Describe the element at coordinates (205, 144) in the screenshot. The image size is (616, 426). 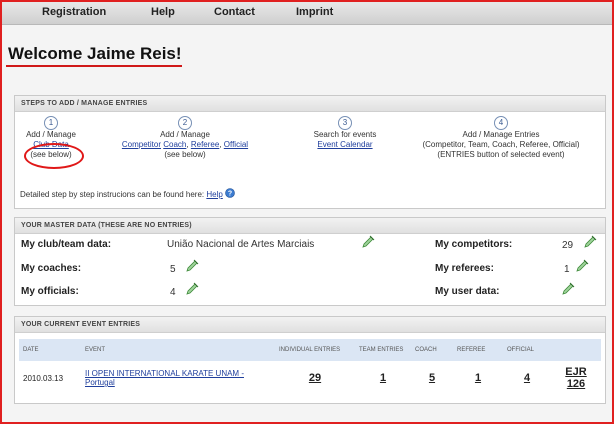
I see `referee-link: Referee` at that location.